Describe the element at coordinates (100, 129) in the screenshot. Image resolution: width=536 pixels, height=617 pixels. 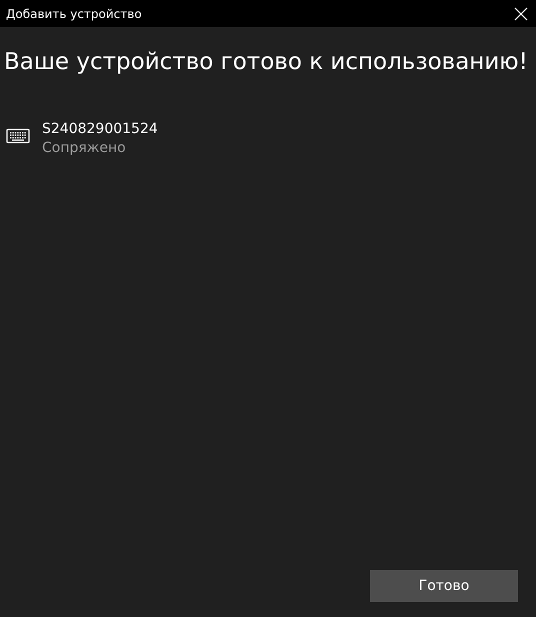
I see `device-name: S240829001524` at that location.